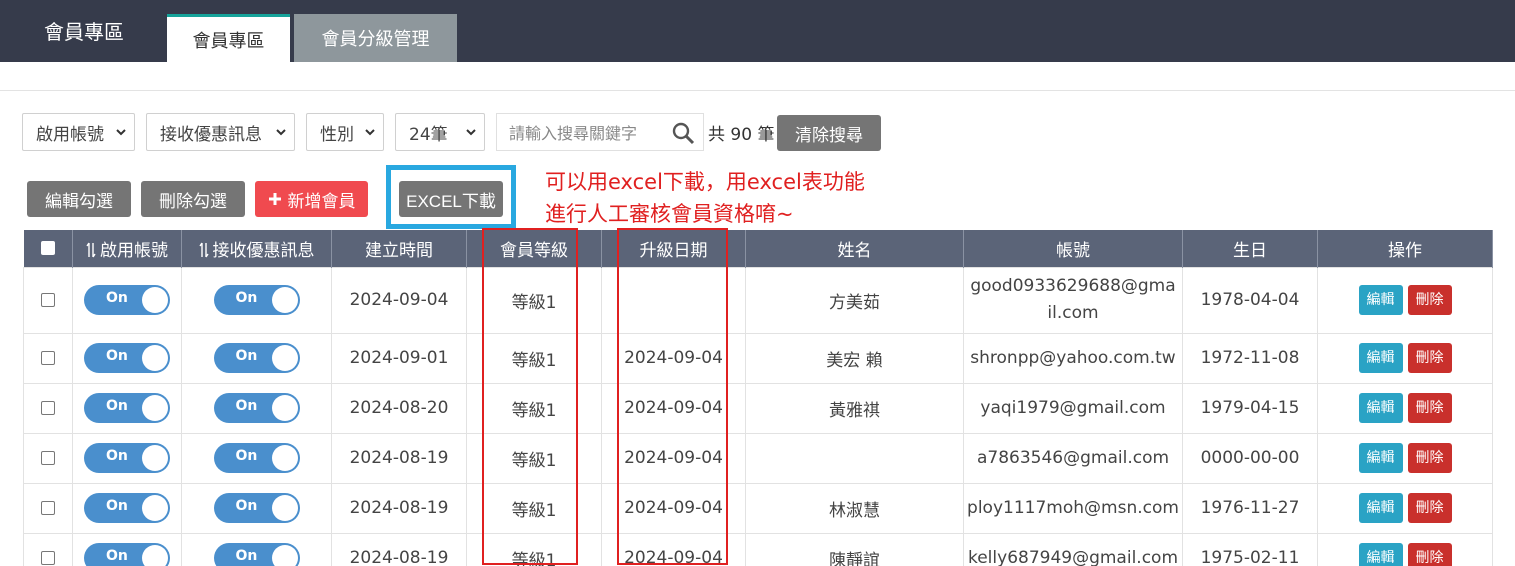  I want to click on name-cell: 美宏 賴, so click(854, 358).